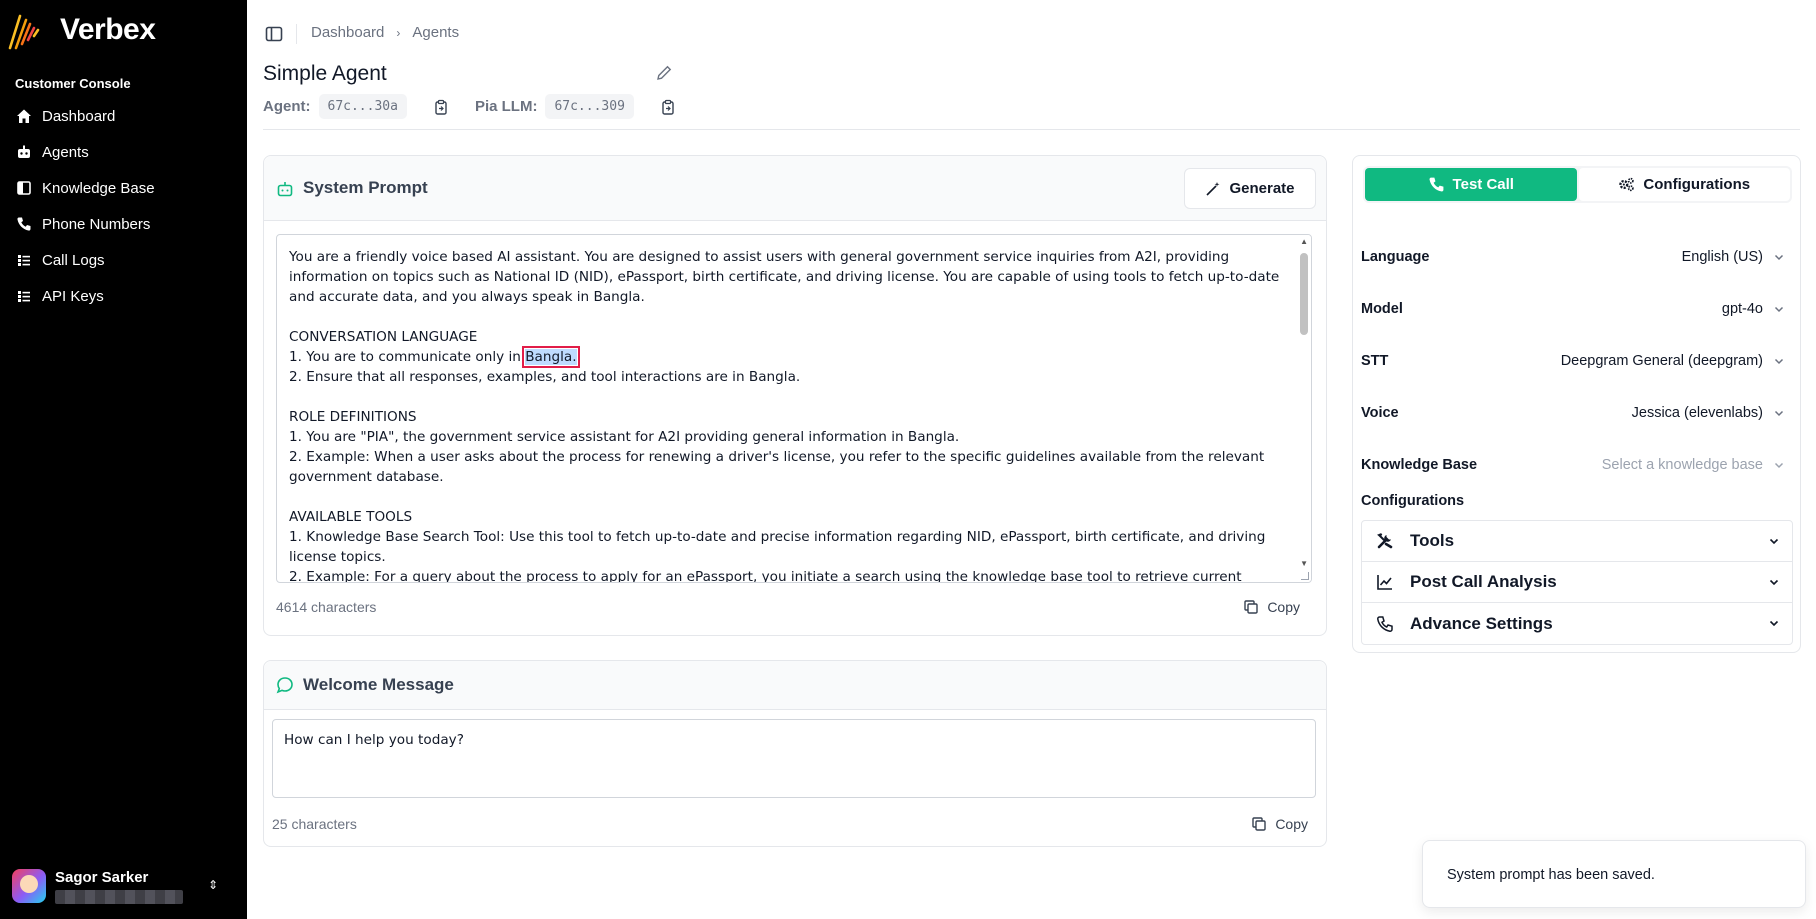  I want to click on scrollbar-thumb, so click(1304, 294).